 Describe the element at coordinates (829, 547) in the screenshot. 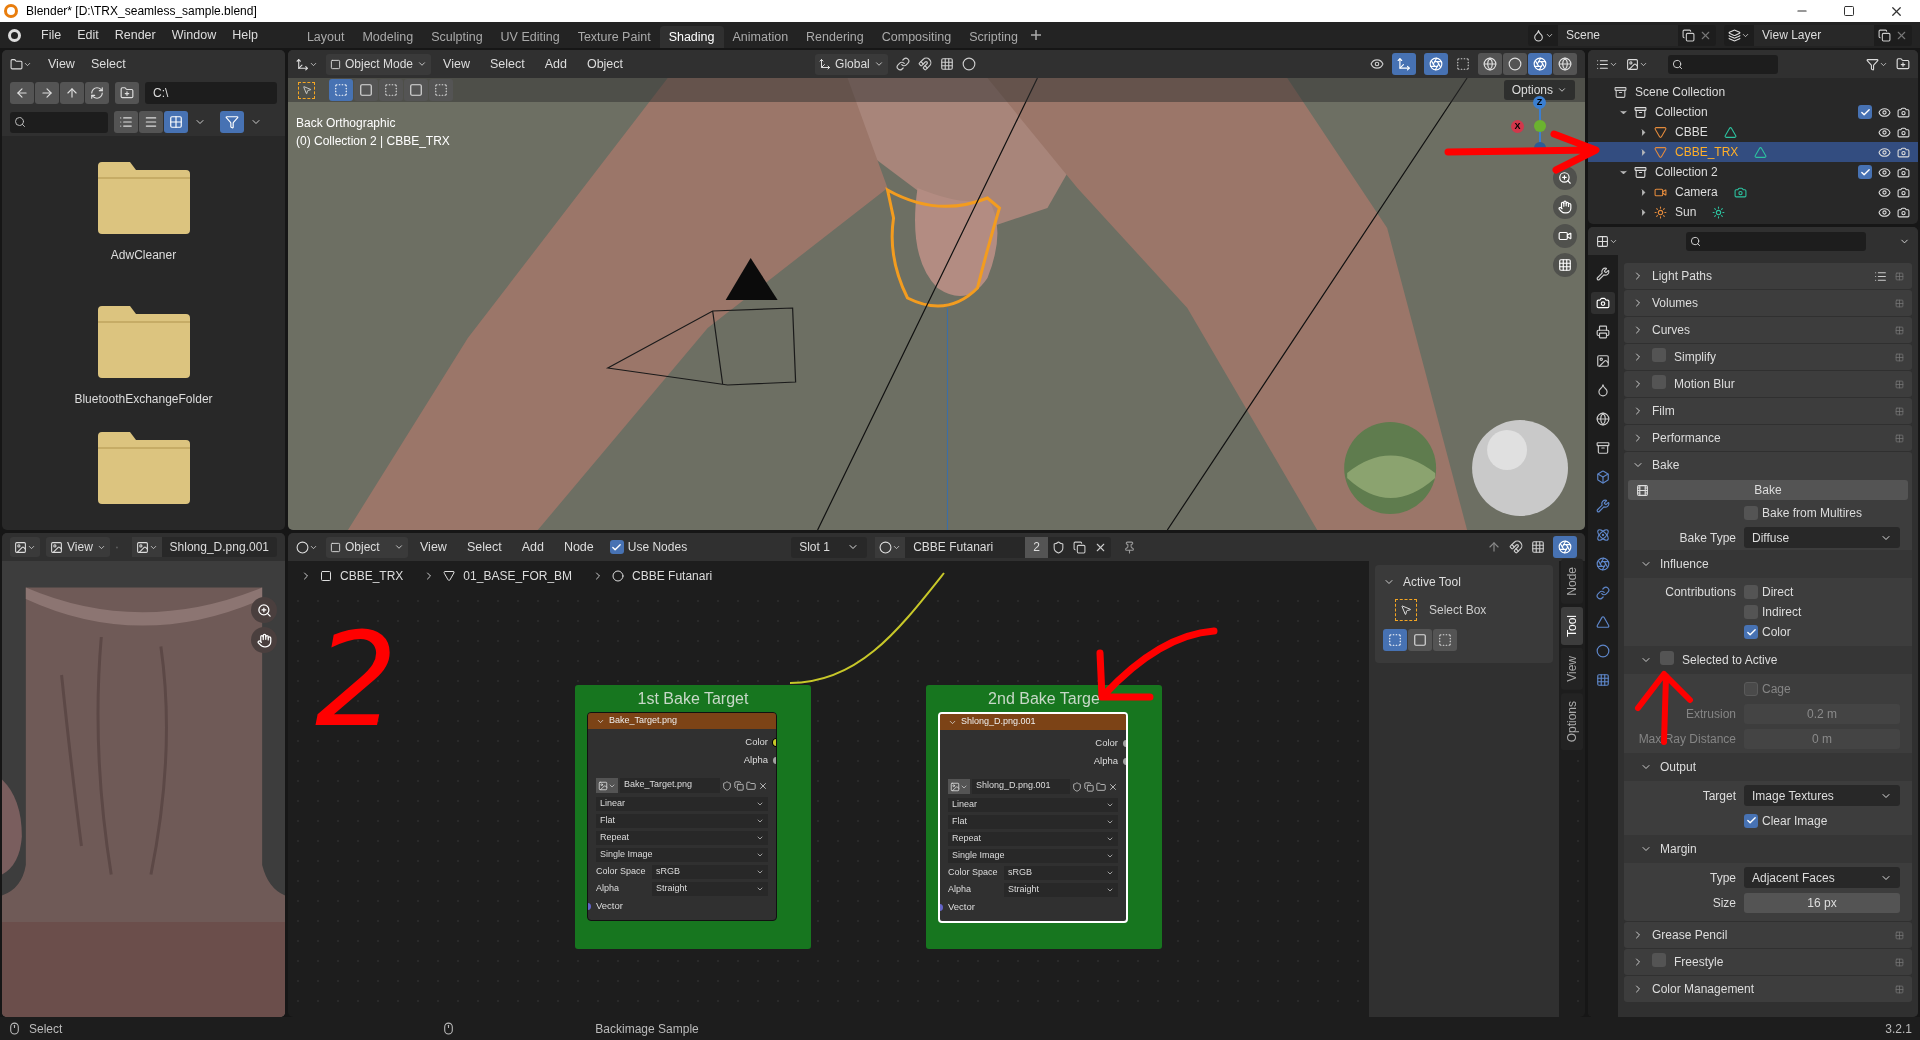

I see `slot-dropdown: Slot 1` at that location.